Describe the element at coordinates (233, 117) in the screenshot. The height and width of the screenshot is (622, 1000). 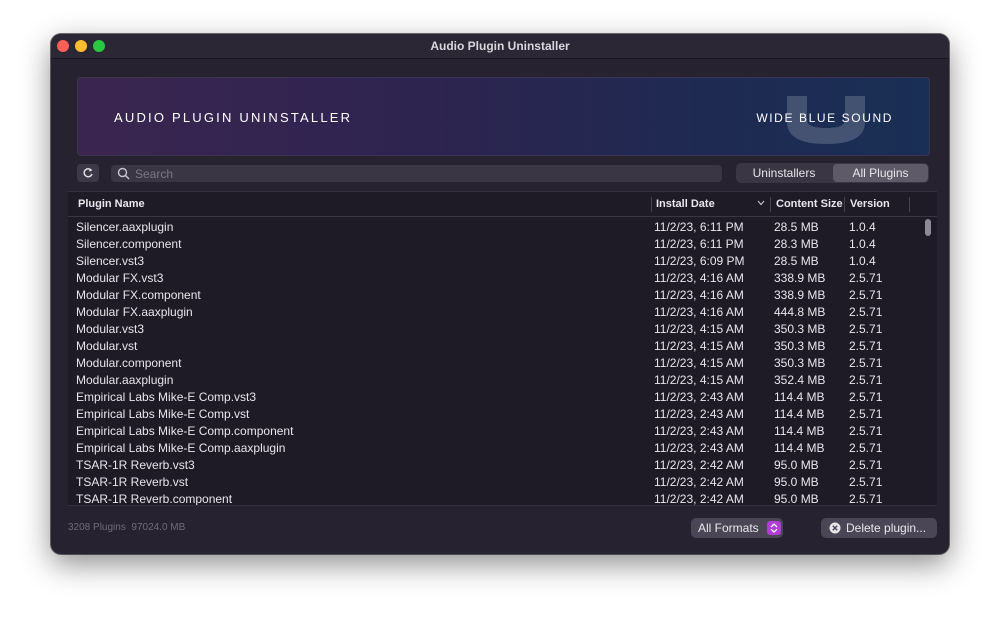
I see `banner-title: AUDIO PLUGIN UNINSTALLER` at that location.